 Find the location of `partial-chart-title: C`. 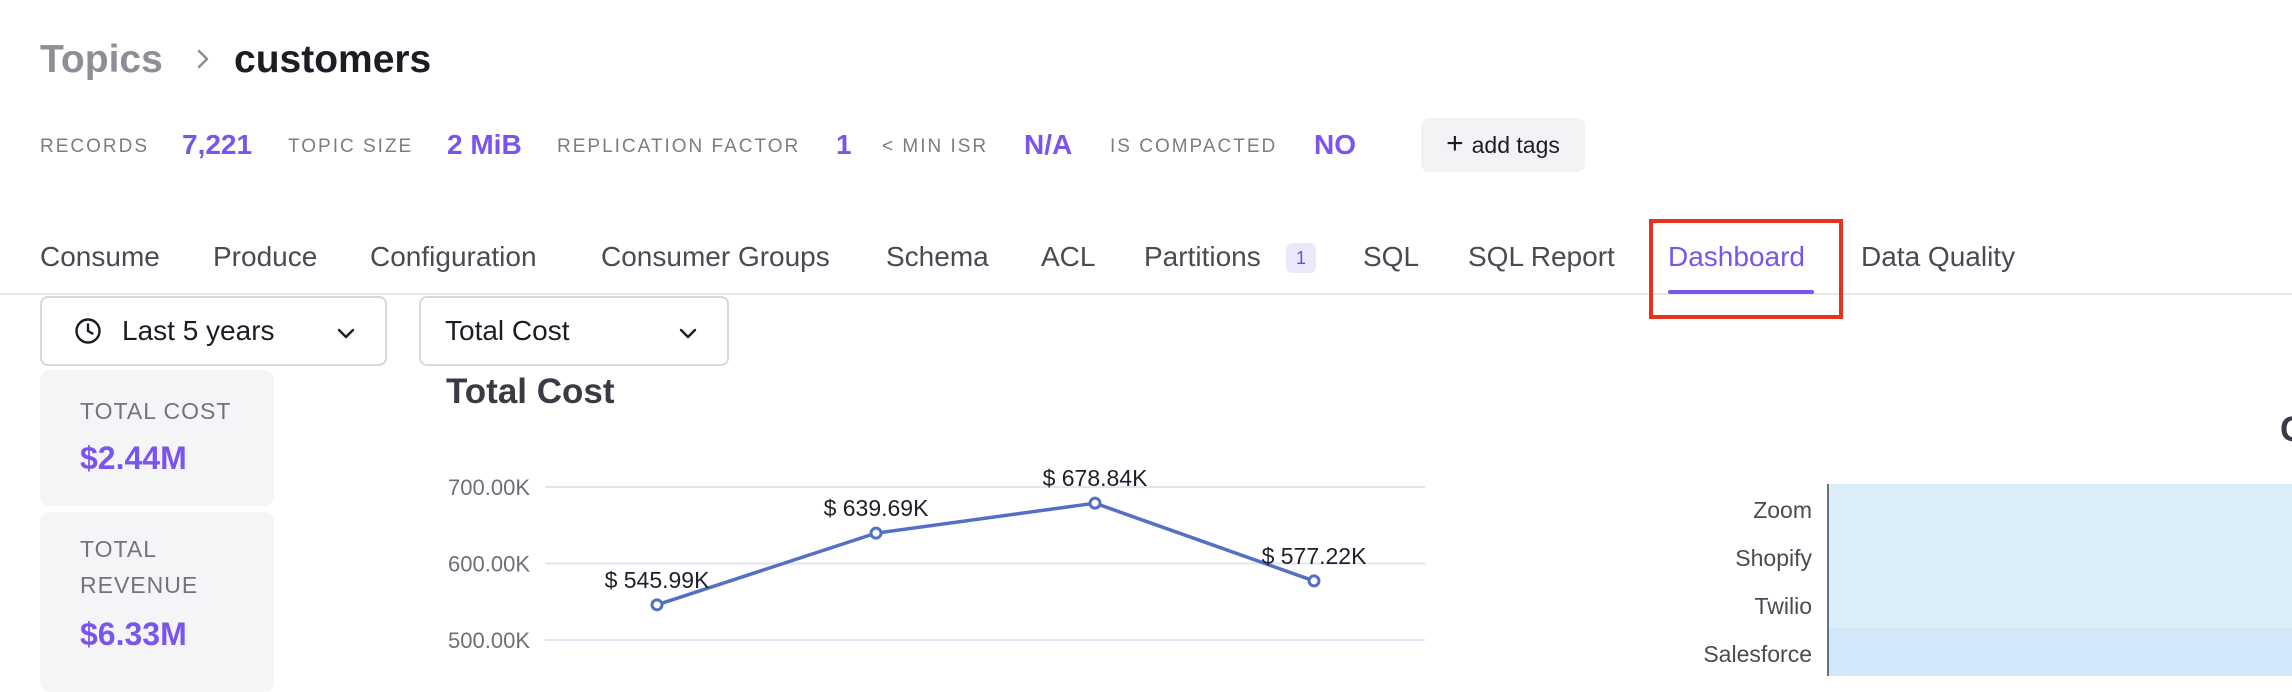

partial-chart-title: C is located at coordinates (2286, 430).